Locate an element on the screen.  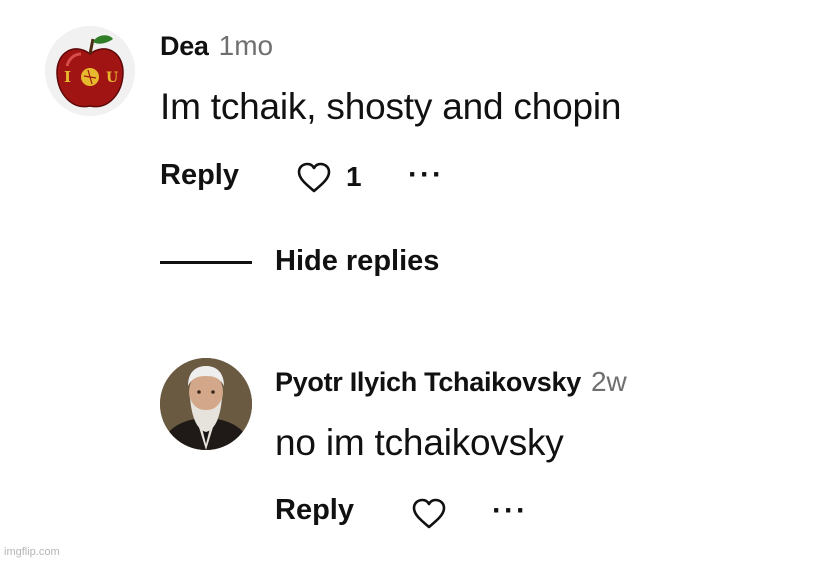
reply-avatar is located at coordinates (206, 404).